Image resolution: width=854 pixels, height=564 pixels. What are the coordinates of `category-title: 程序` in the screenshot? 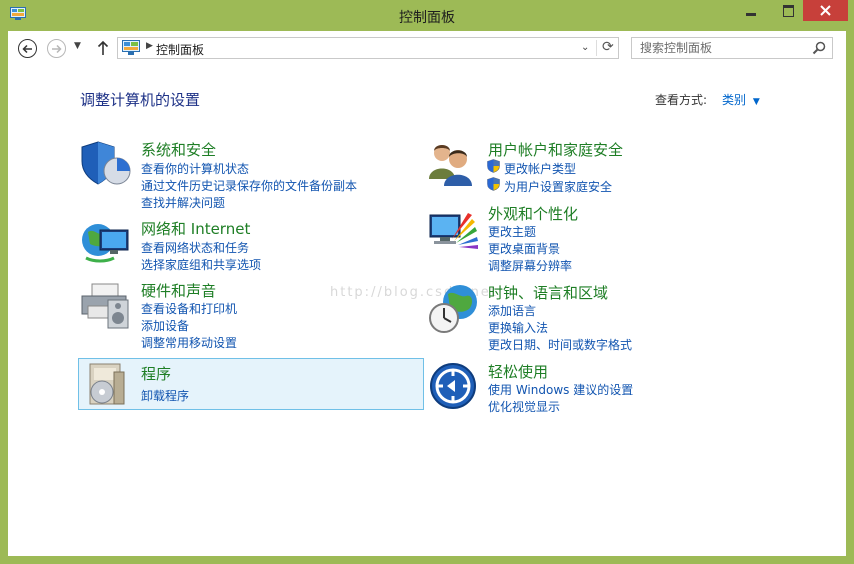 It's located at (156, 373).